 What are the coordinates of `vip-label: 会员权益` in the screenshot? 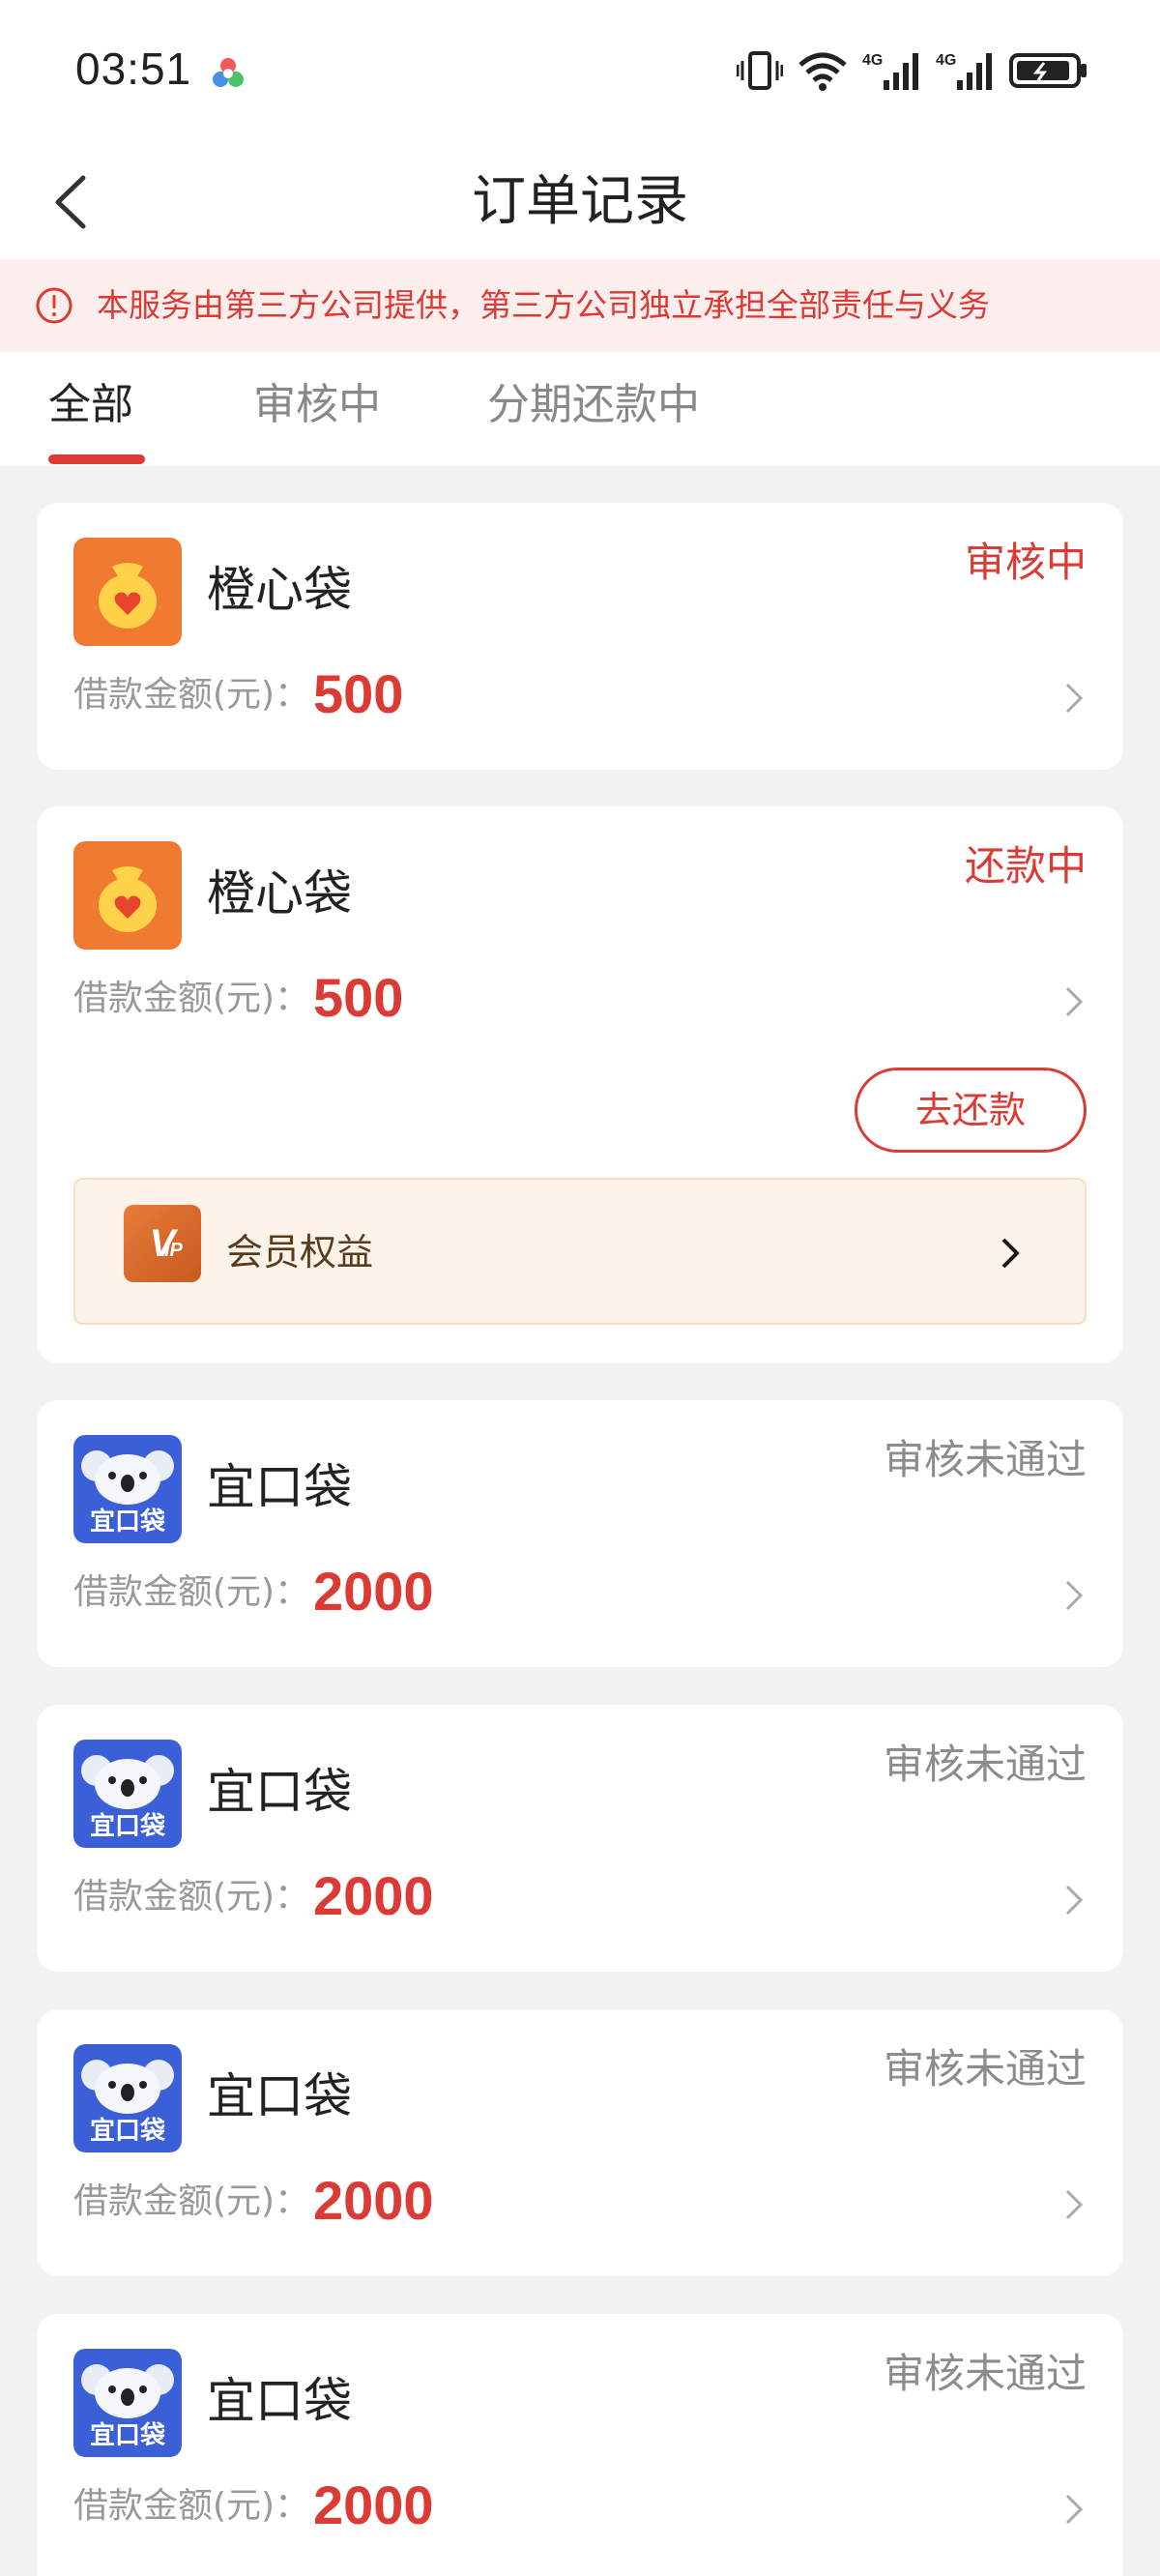 It's located at (300, 1252).